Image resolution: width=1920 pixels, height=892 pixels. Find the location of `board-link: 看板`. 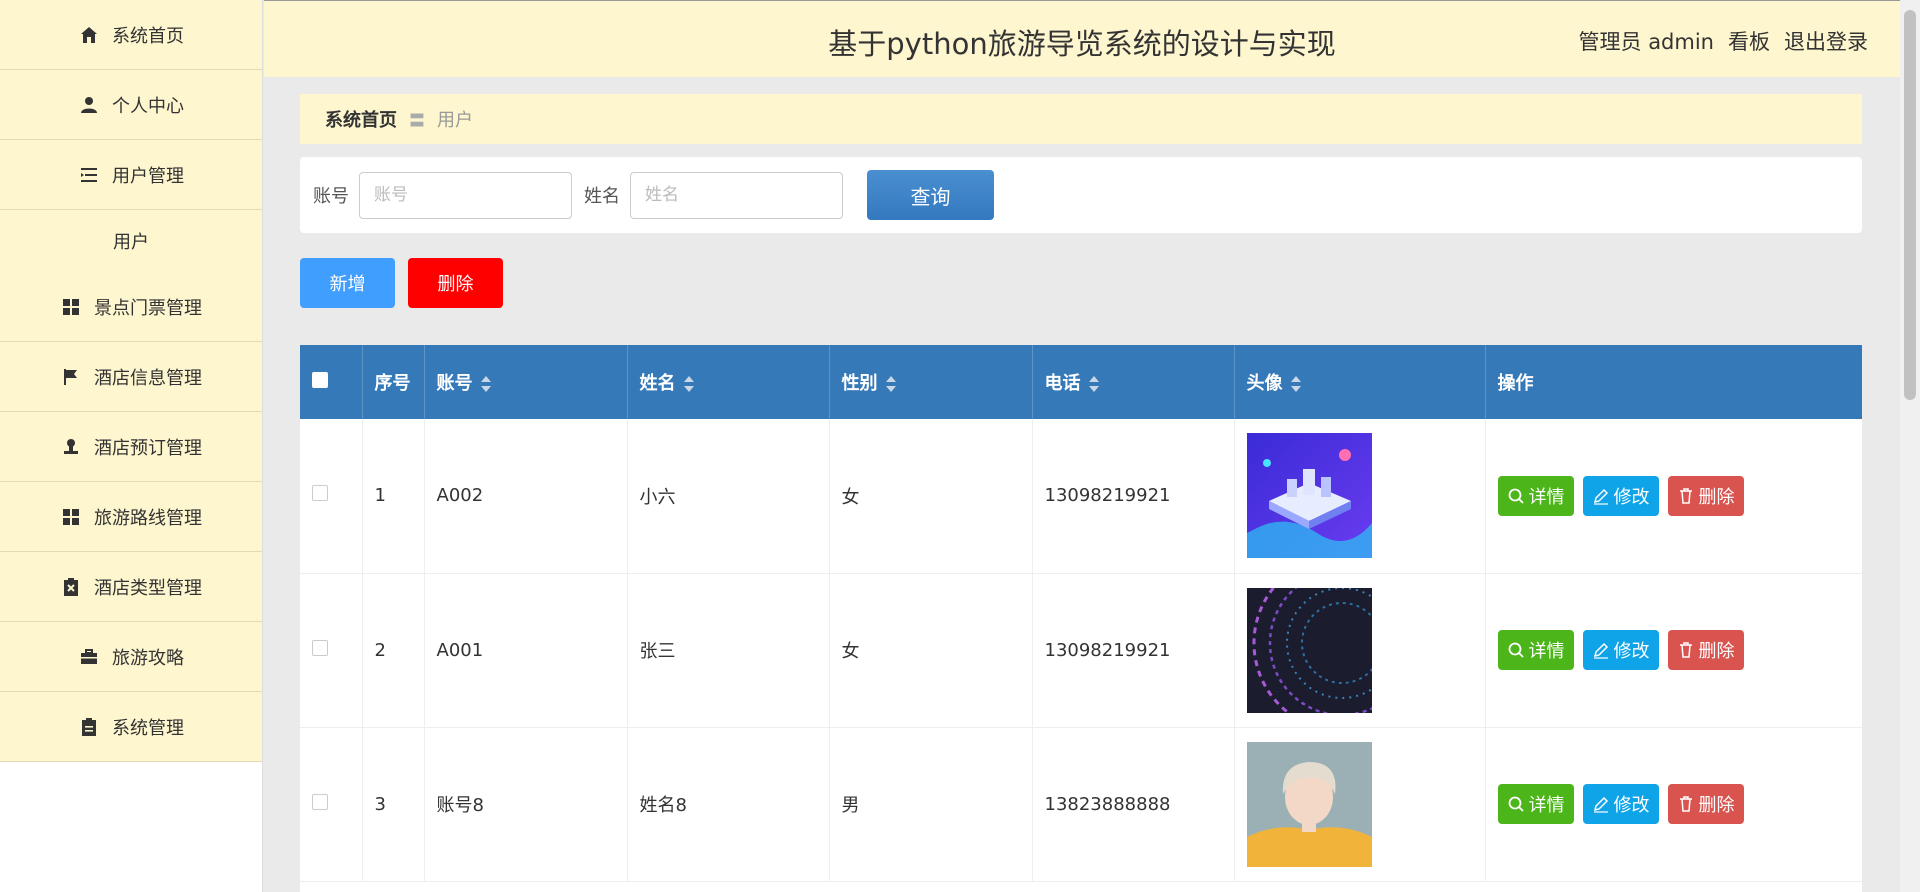

board-link: 看板 is located at coordinates (1749, 41).